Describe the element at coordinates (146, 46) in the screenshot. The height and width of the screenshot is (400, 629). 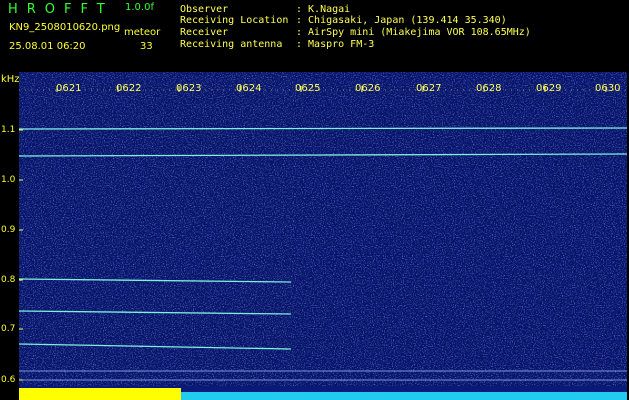
I see `meteor-count: 33` at that location.